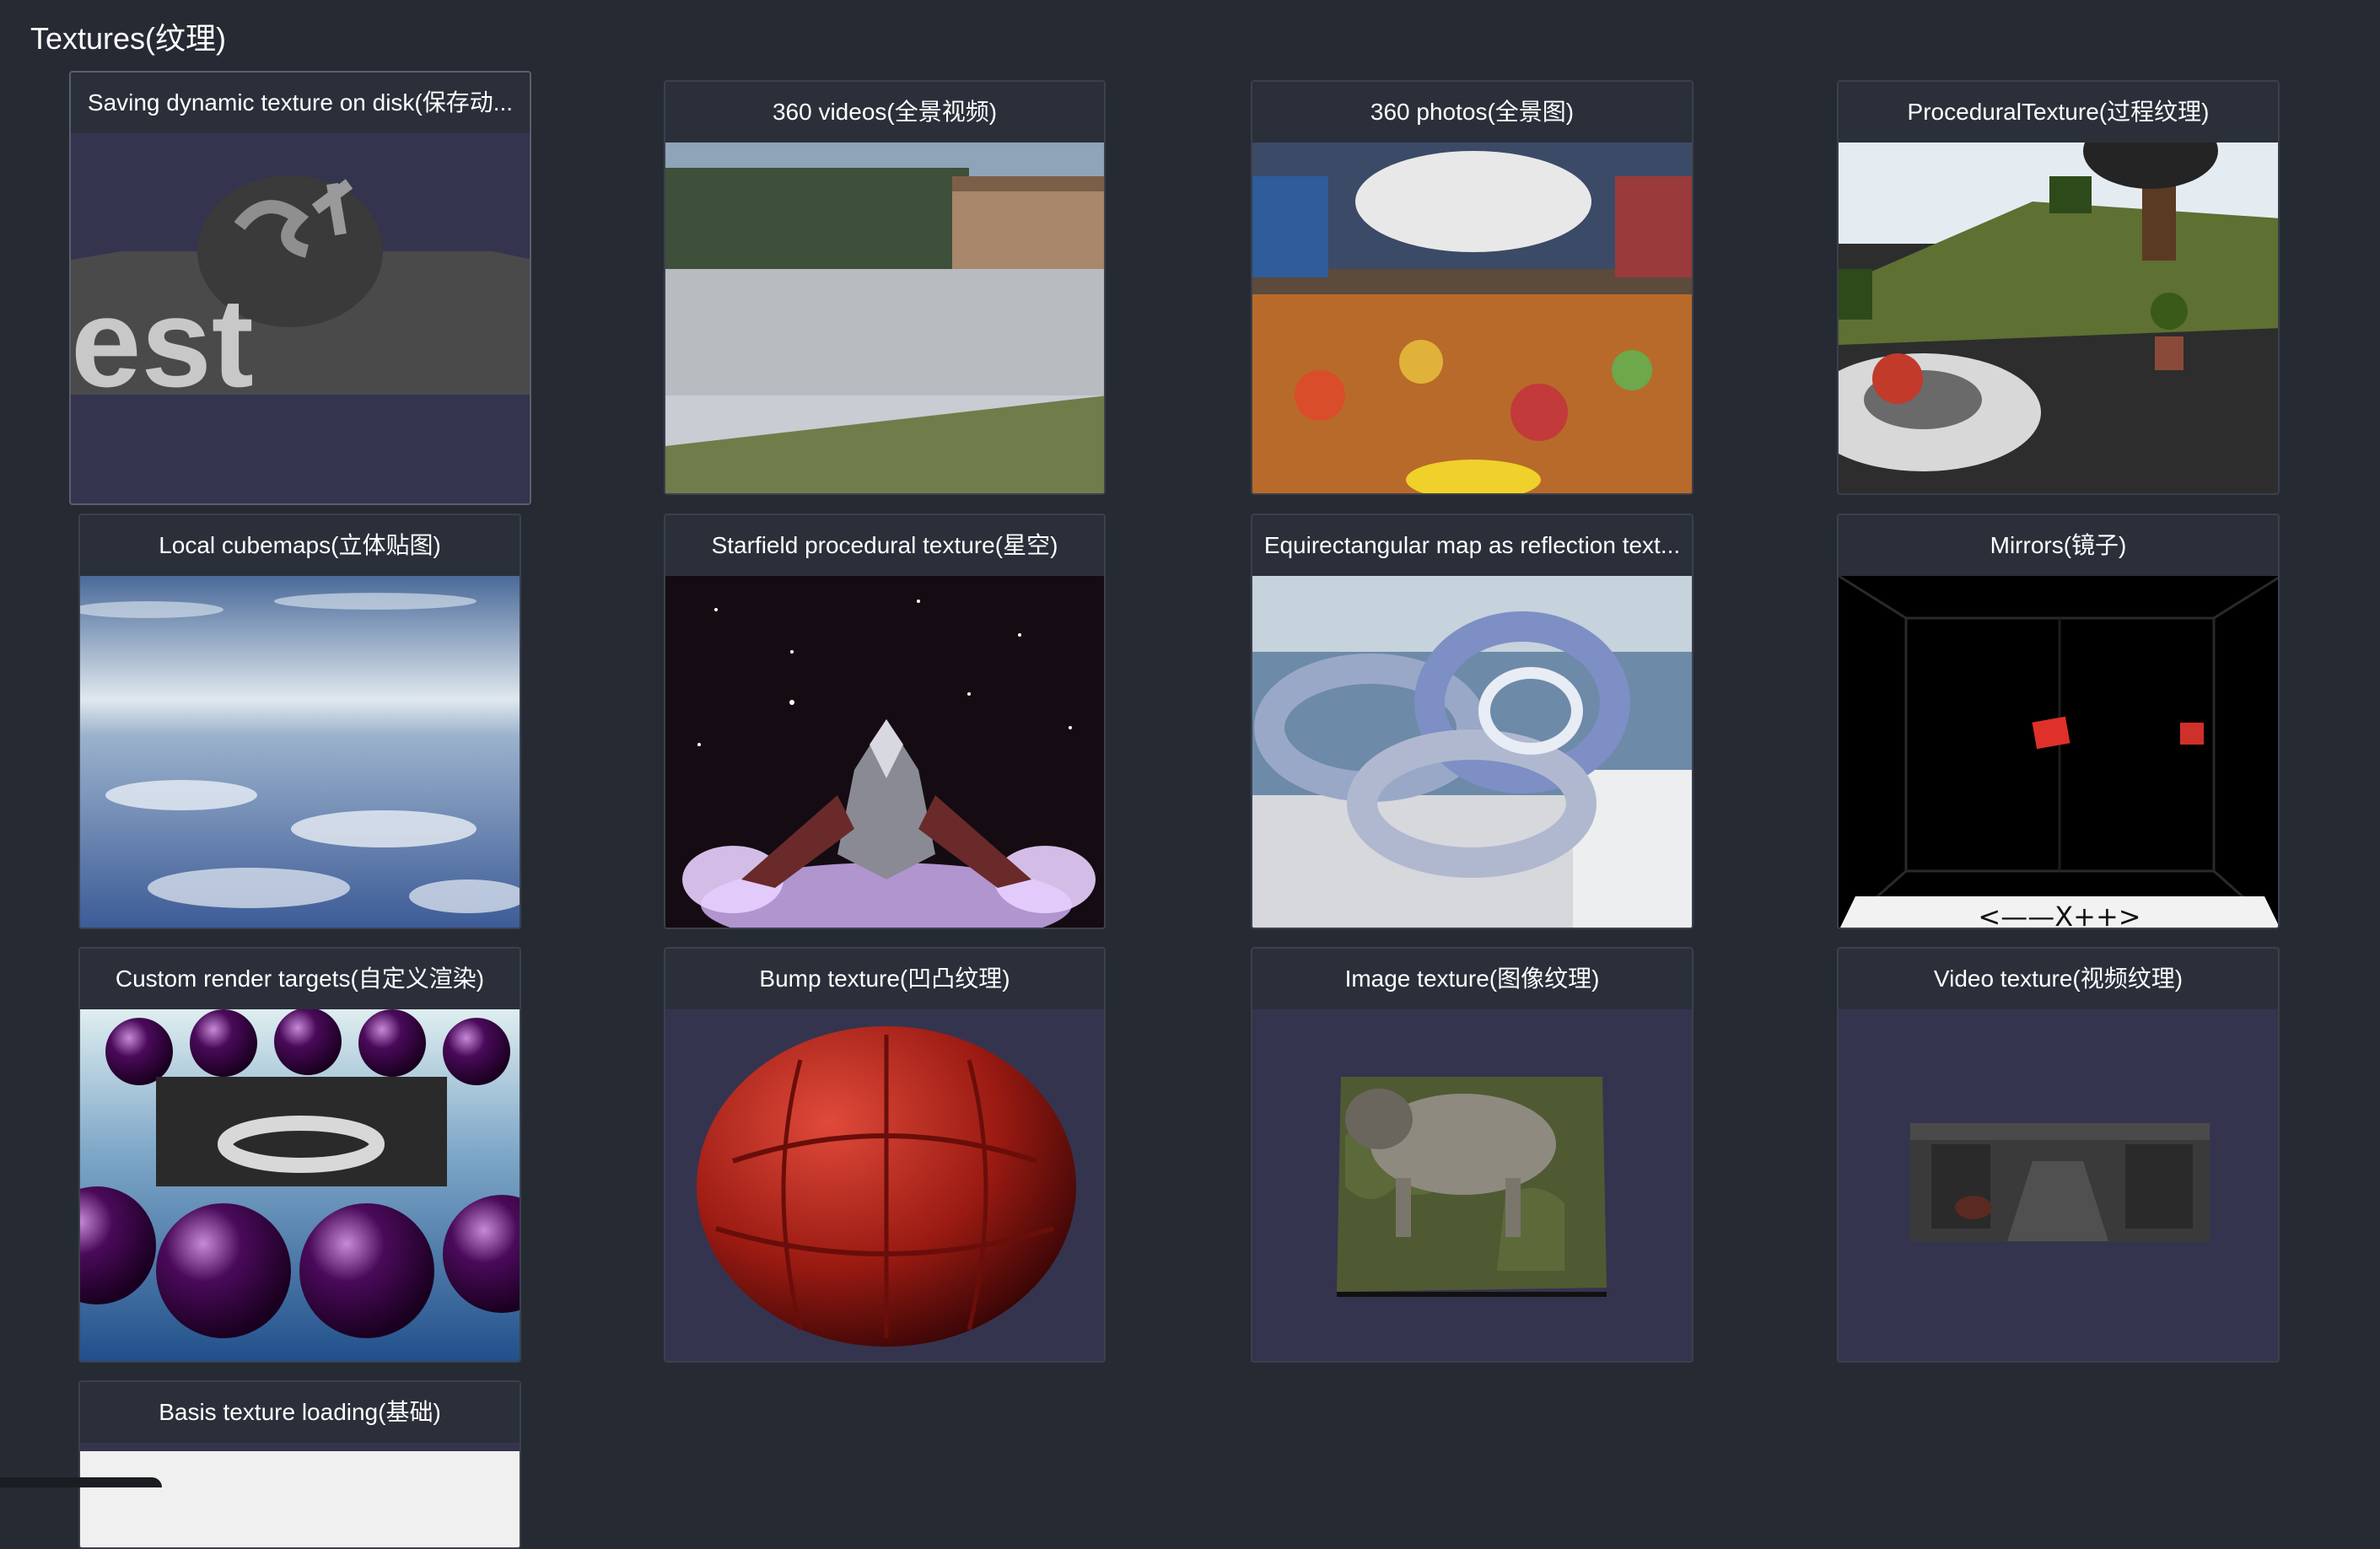  Describe the element at coordinates (300, 546) in the screenshot. I see `card-title: Local cubemaps(立体贴图)` at that location.